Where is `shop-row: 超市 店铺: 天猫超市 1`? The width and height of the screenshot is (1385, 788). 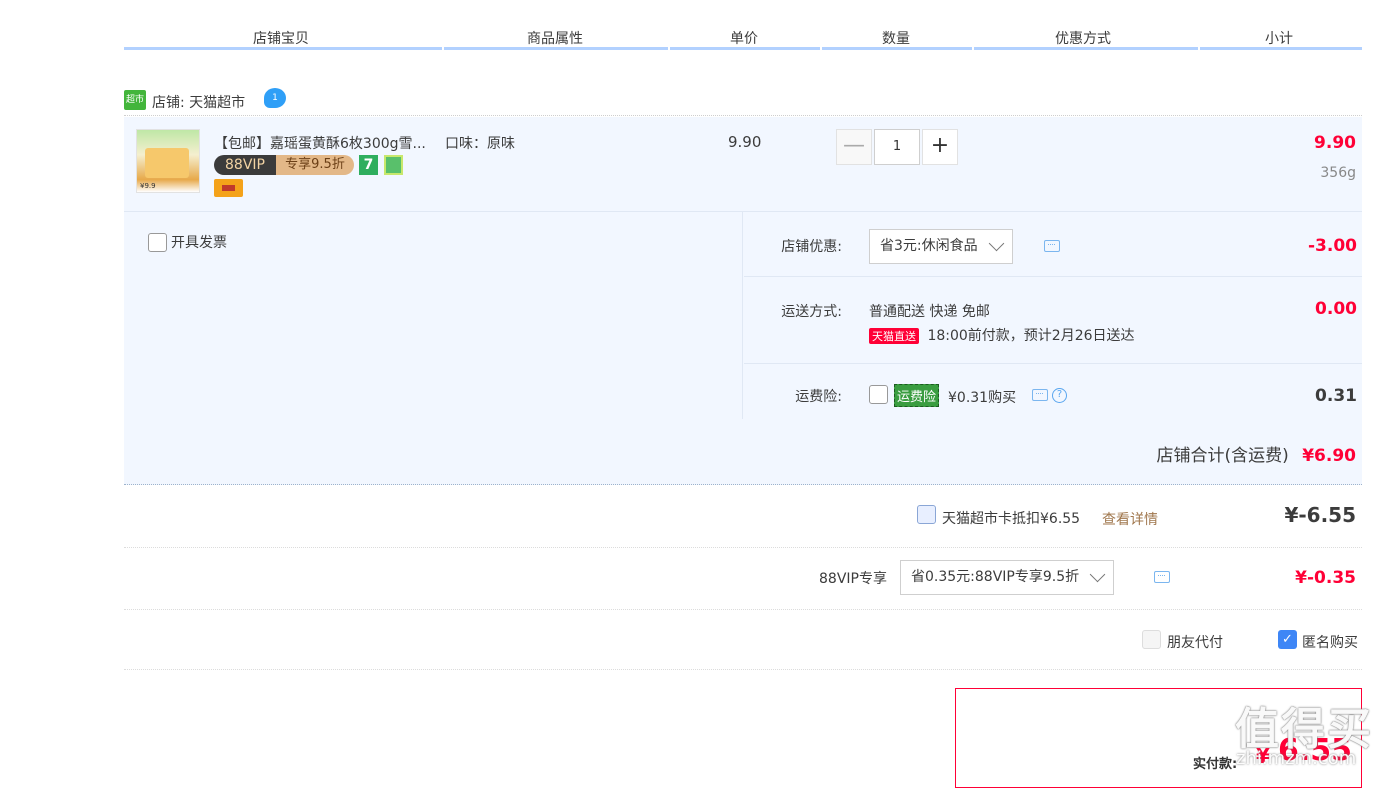
shop-row: 超市 店铺: 天猫超市 1 is located at coordinates (743, 102).